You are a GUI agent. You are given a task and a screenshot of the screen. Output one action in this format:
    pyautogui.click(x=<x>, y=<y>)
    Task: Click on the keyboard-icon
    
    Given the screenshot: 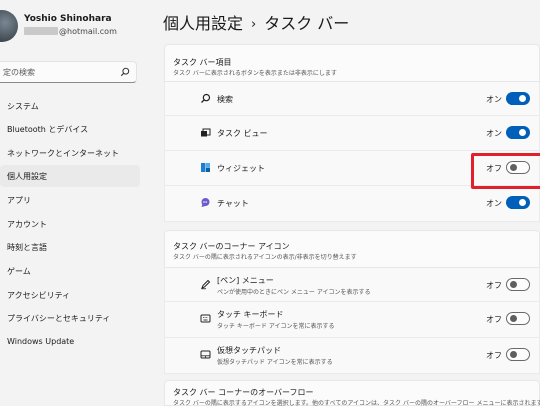 What is the action you would take?
    pyautogui.click(x=205, y=318)
    